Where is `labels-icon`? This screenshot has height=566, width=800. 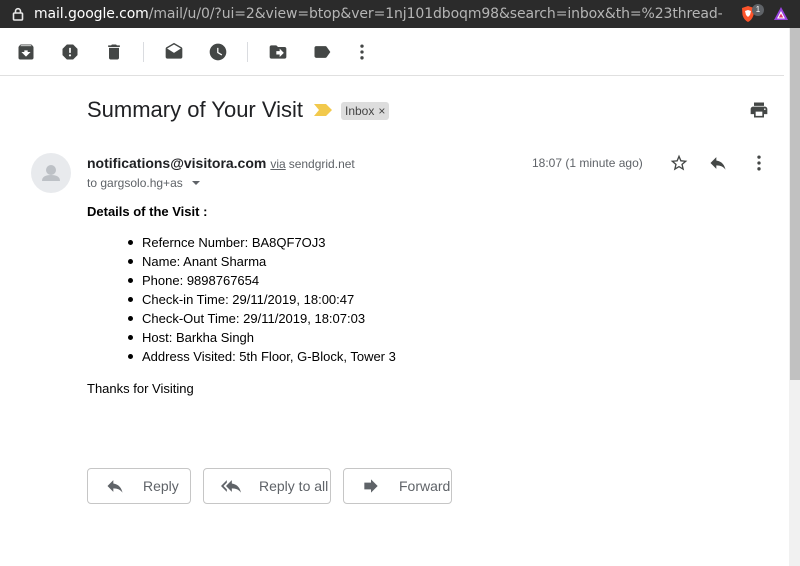 labels-icon is located at coordinates (322, 52).